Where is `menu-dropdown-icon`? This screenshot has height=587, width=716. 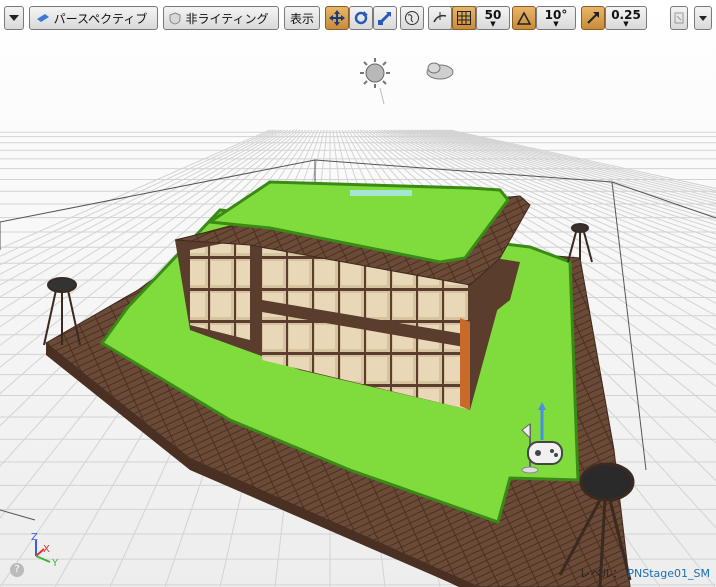
menu-dropdown-icon is located at coordinates (14, 18).